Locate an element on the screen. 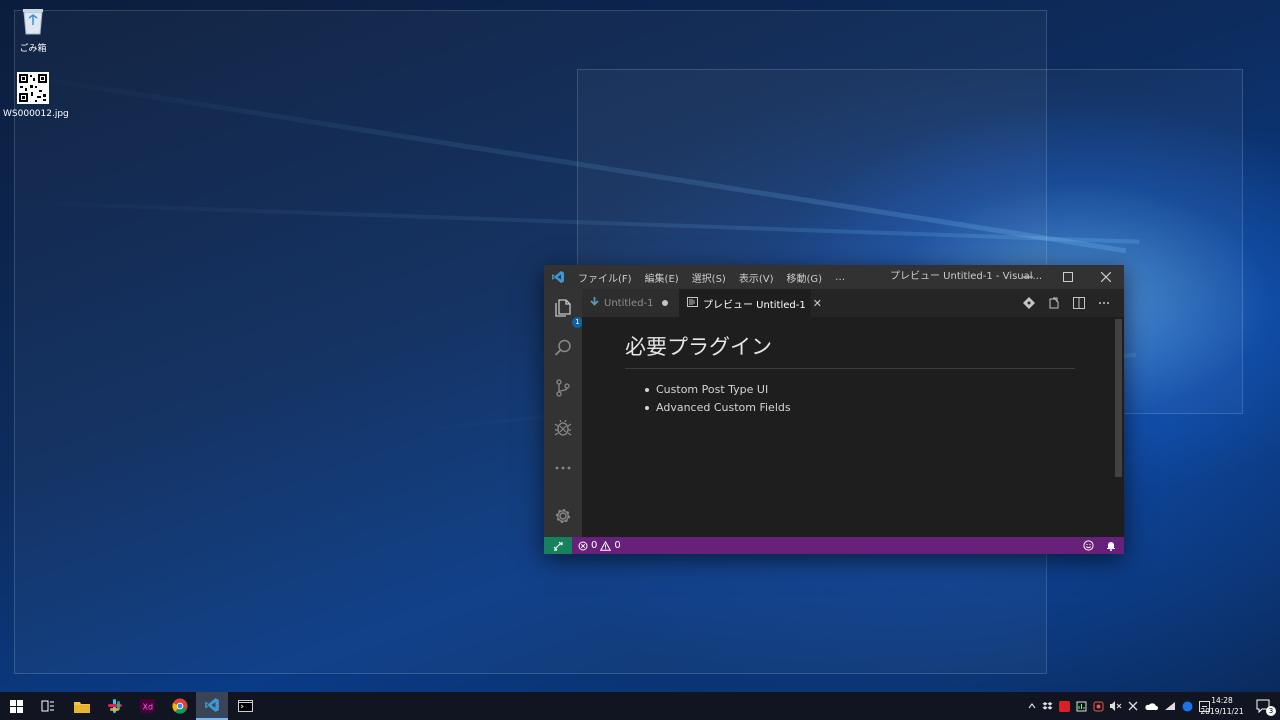 The height and width of the screenshot is (720, 1280). split-editor-button is located at coordinates (1078, 303).